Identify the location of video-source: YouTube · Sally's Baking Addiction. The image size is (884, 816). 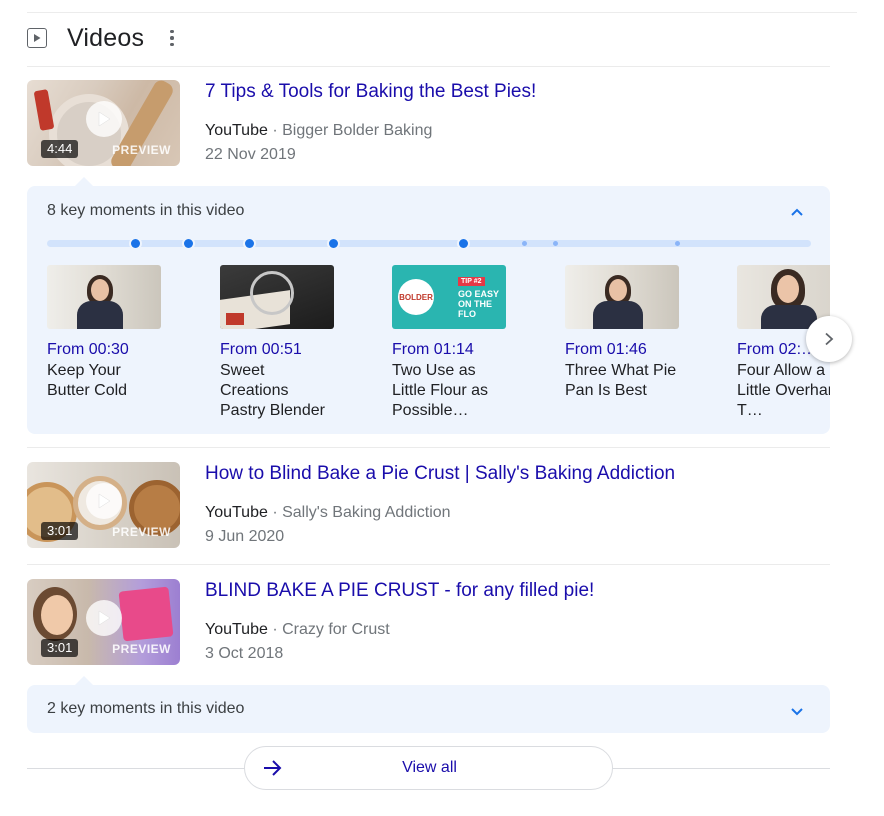
(328, 513).